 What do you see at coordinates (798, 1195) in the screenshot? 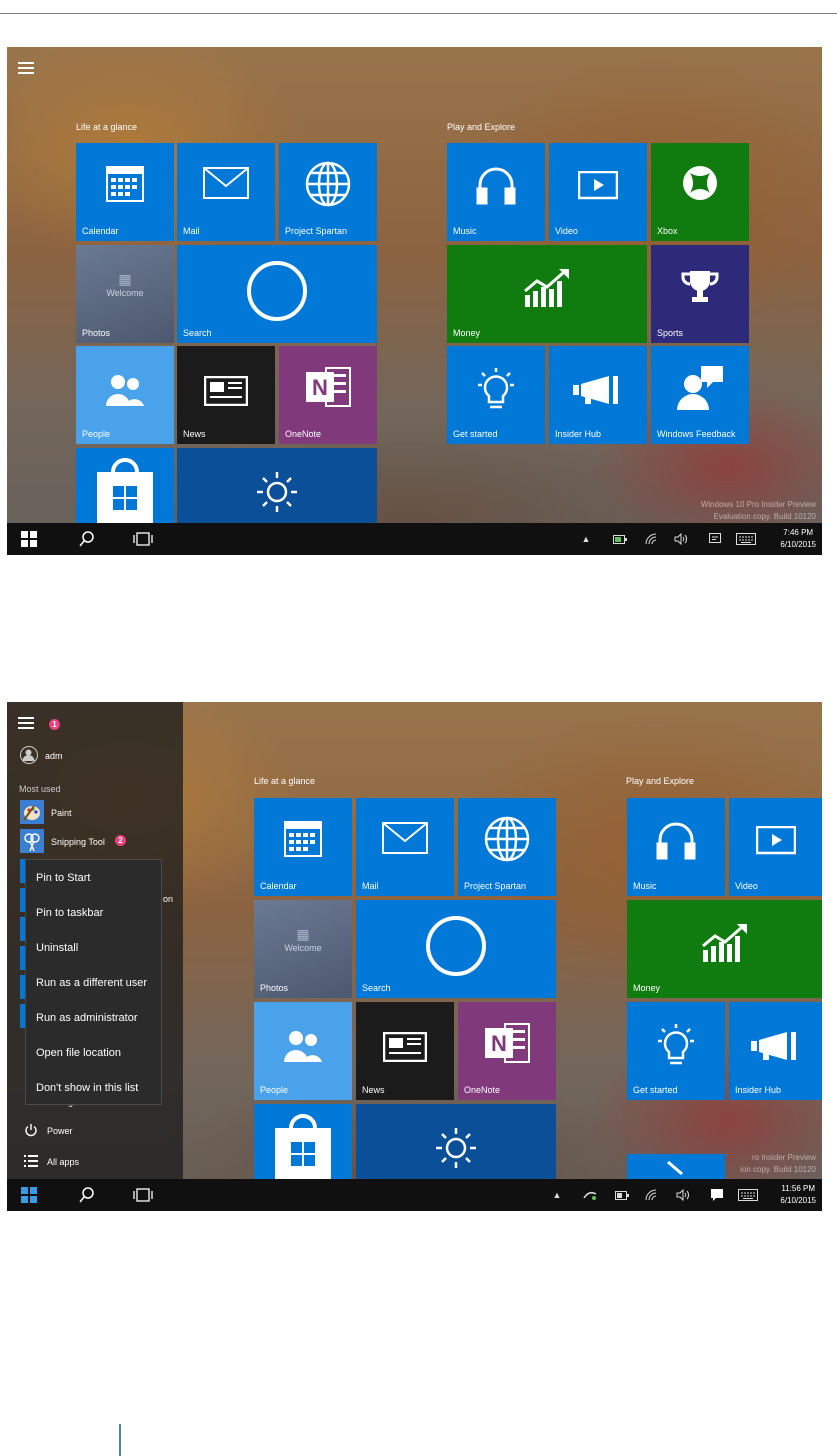
I see `system-clock: 11:56 PM 6/10/2015` at bounding box center [798, 1195].